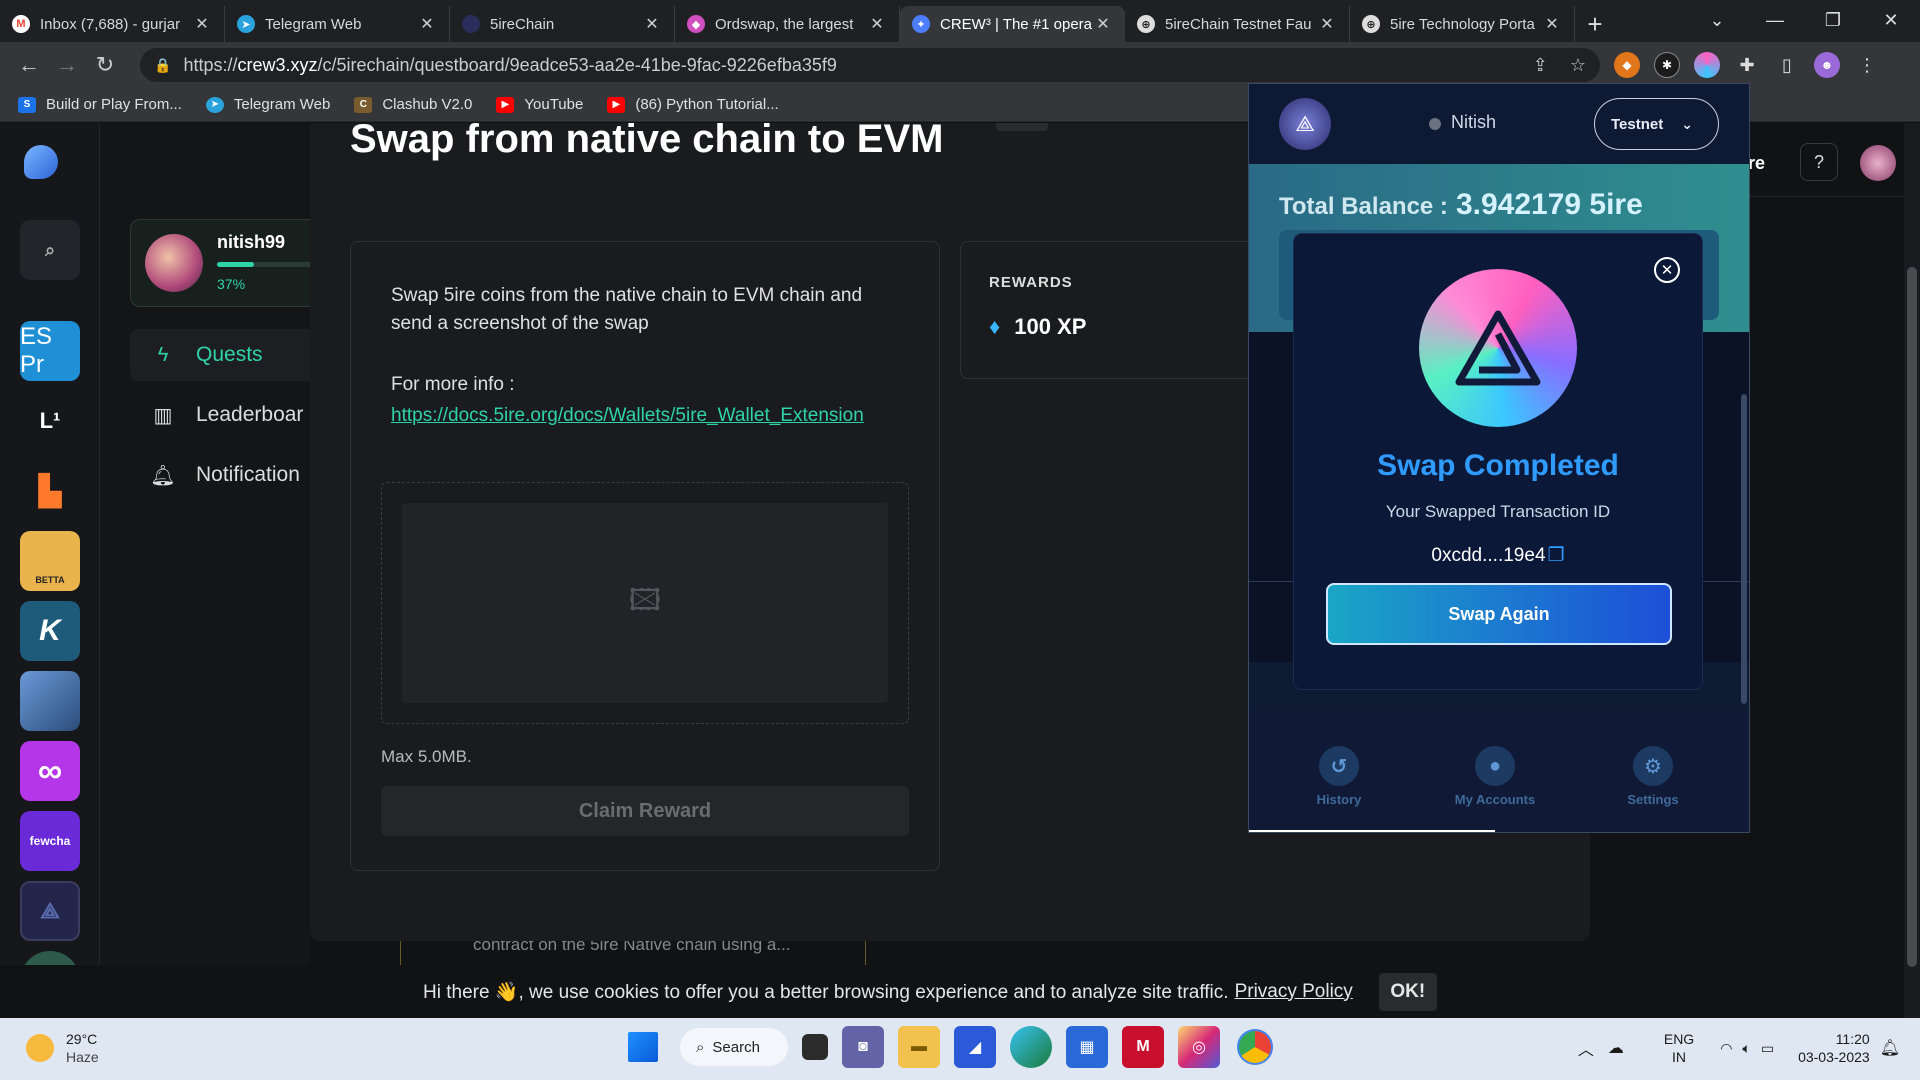 This screenshot has width=1920, height=1080. I want to click on community-icon: fewcha, so click(50, 841).